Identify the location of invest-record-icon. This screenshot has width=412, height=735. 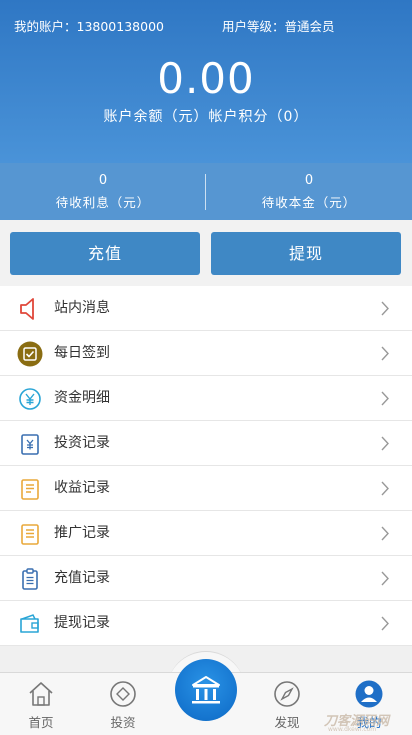
(30, 444).